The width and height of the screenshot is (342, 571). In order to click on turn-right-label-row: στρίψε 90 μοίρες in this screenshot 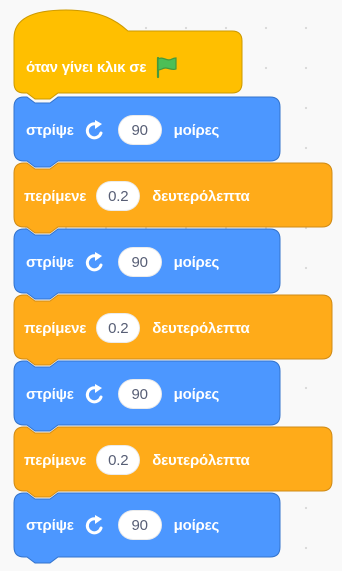, I will do `click(122, 525)`.